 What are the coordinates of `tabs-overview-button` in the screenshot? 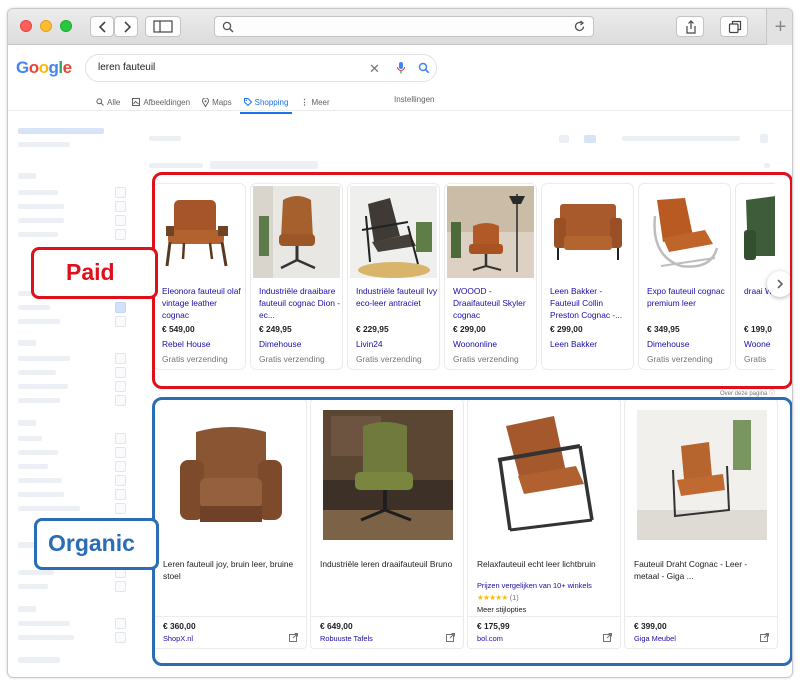 It's located at (734, 26).